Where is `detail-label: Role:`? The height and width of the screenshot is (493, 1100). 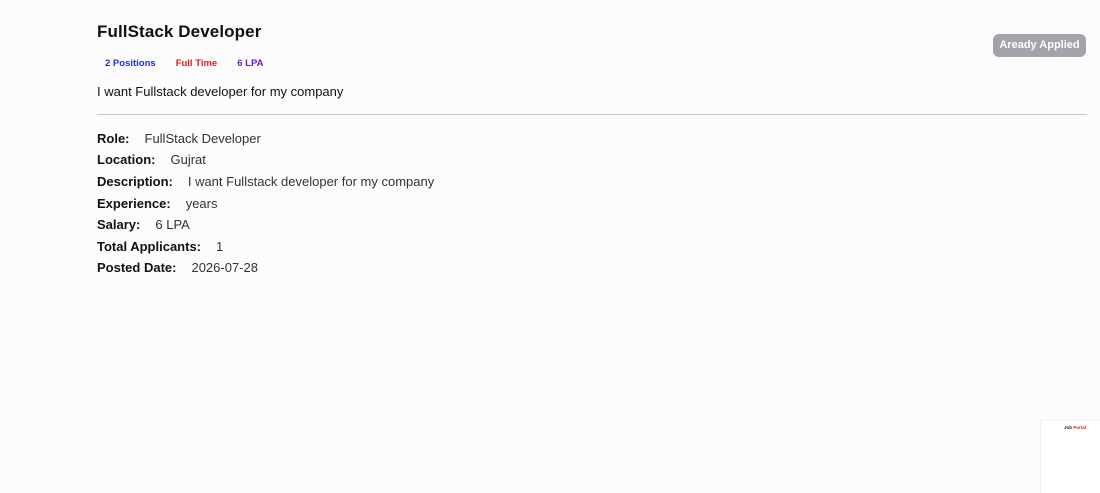 detail-label: Role: is located at coordinates (113, 138).